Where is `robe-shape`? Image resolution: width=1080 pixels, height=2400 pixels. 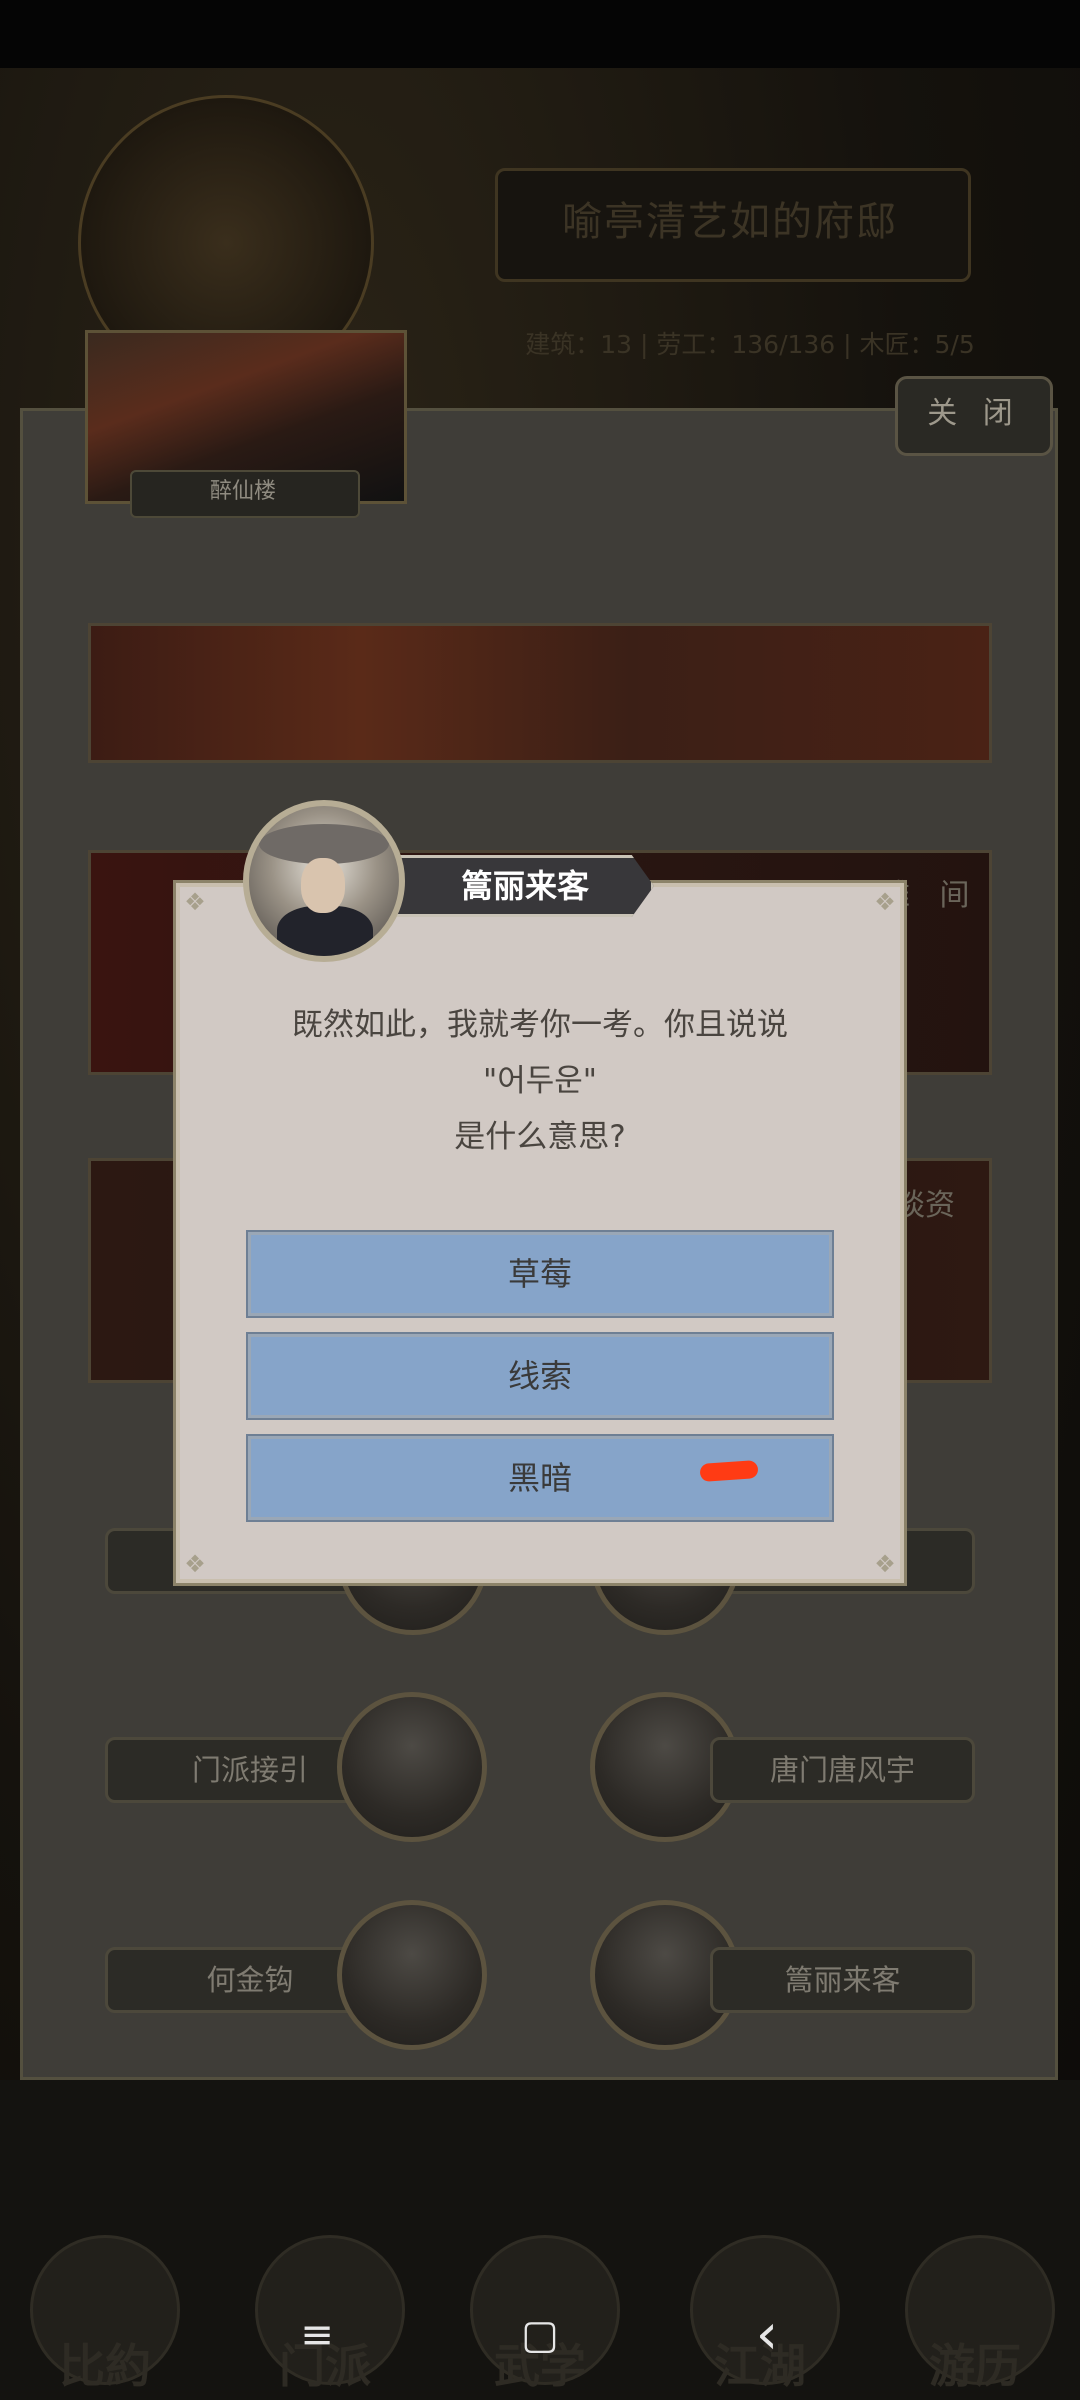 robe-shape is located at coordinates (325, 931).